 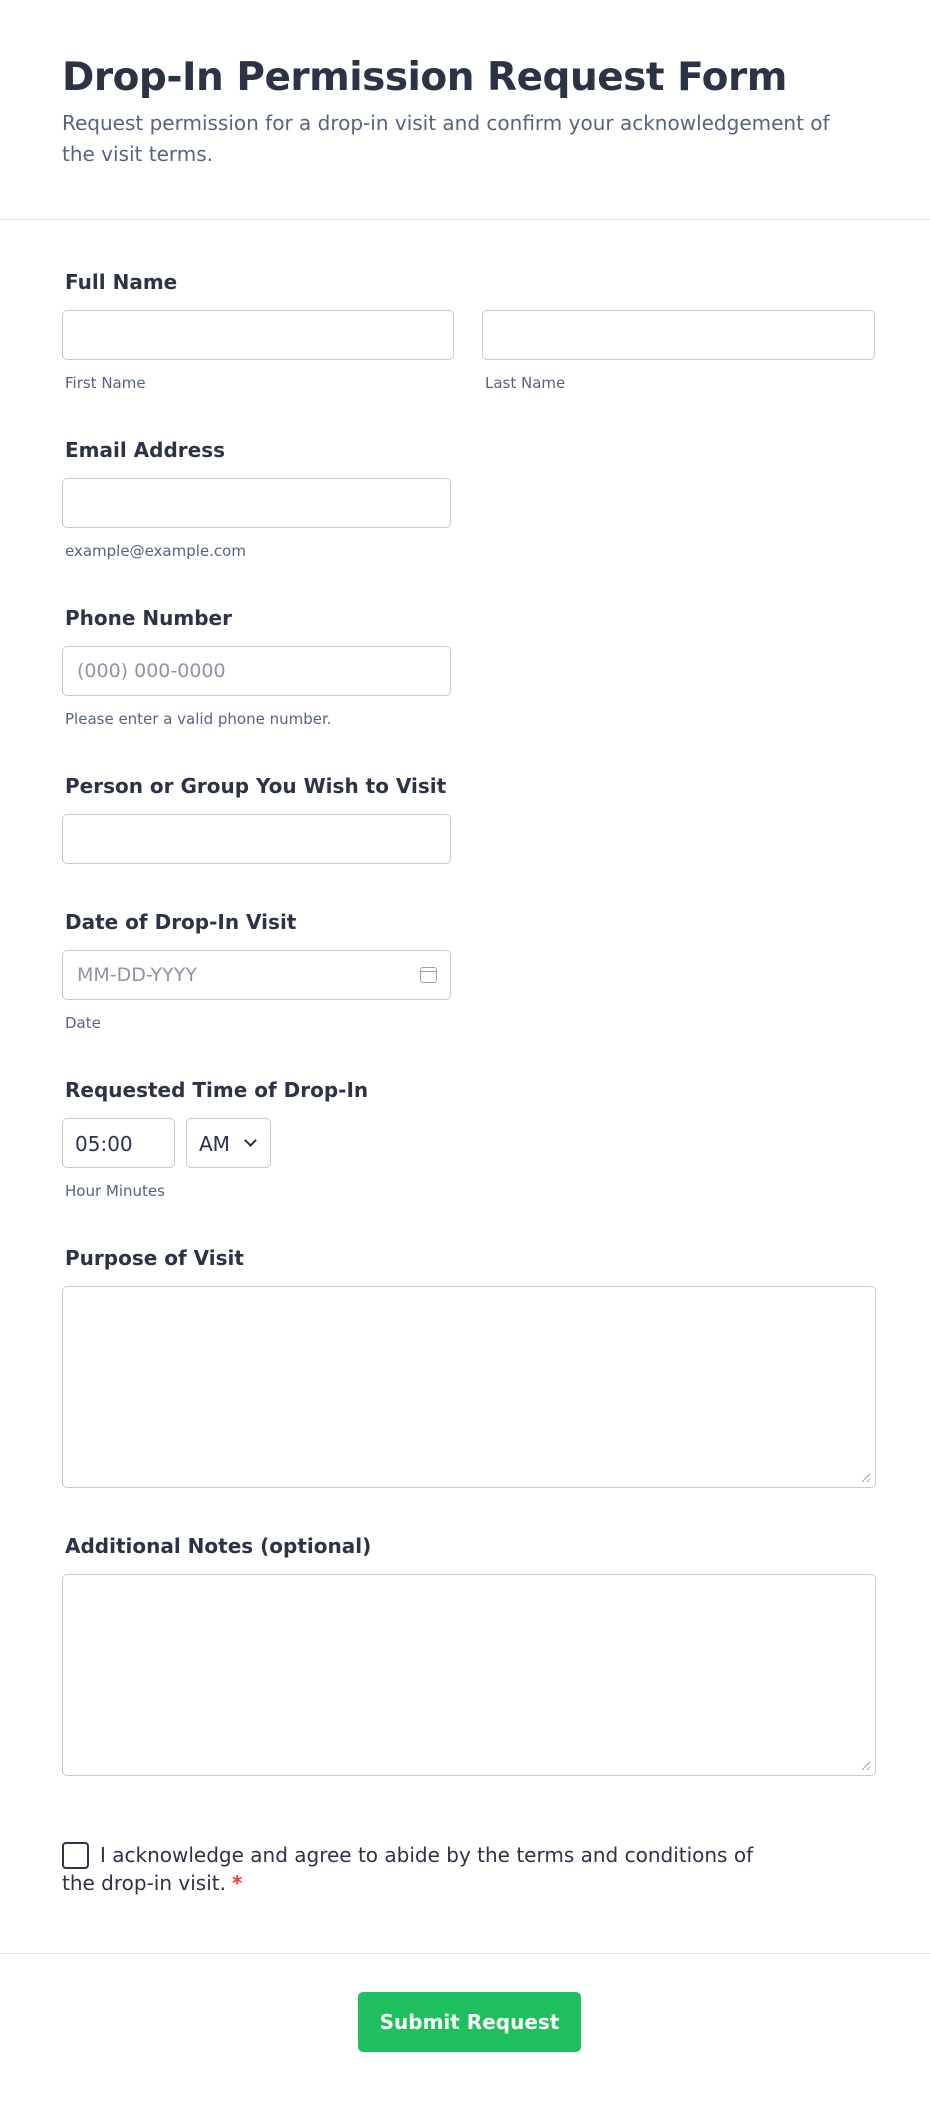 I want to click on phone-input: (000) 000-0000, so click(x=256, y=671).